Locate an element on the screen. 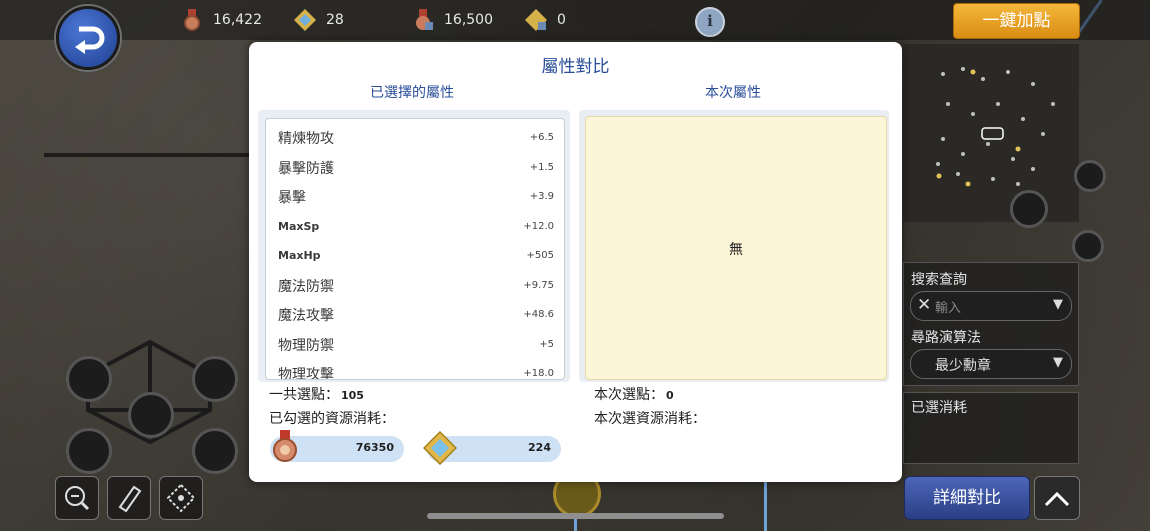  attribute-name: MaxHp is located at coordinates (299, 255).